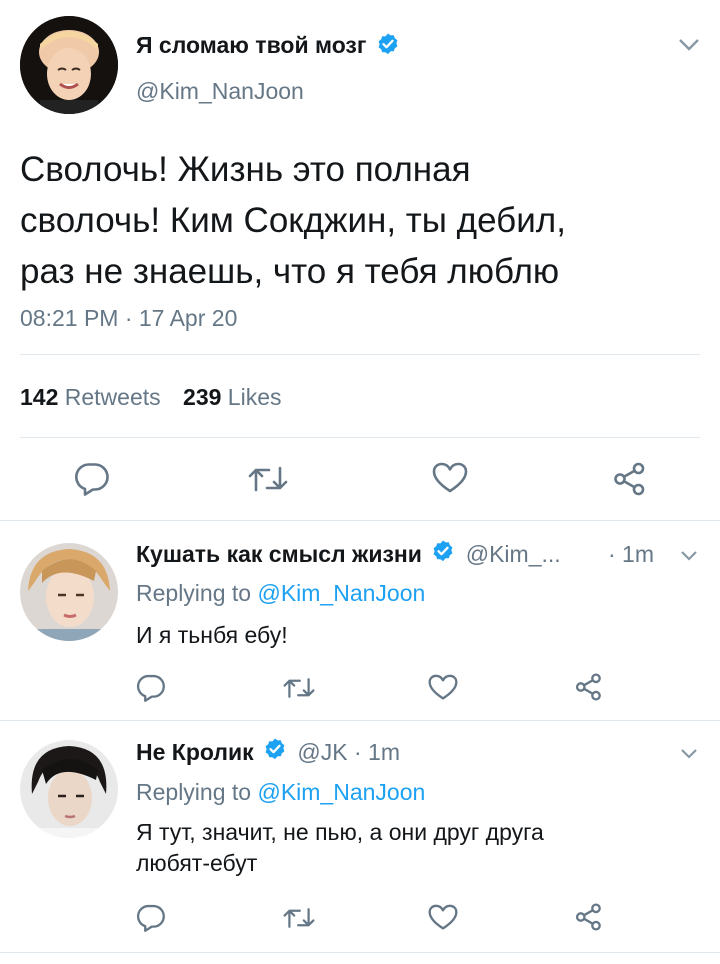 The image size is (720, 964). I want to click on tweet-text-line: раз не знаешь, что я тебя люблю, so click(290, 271).